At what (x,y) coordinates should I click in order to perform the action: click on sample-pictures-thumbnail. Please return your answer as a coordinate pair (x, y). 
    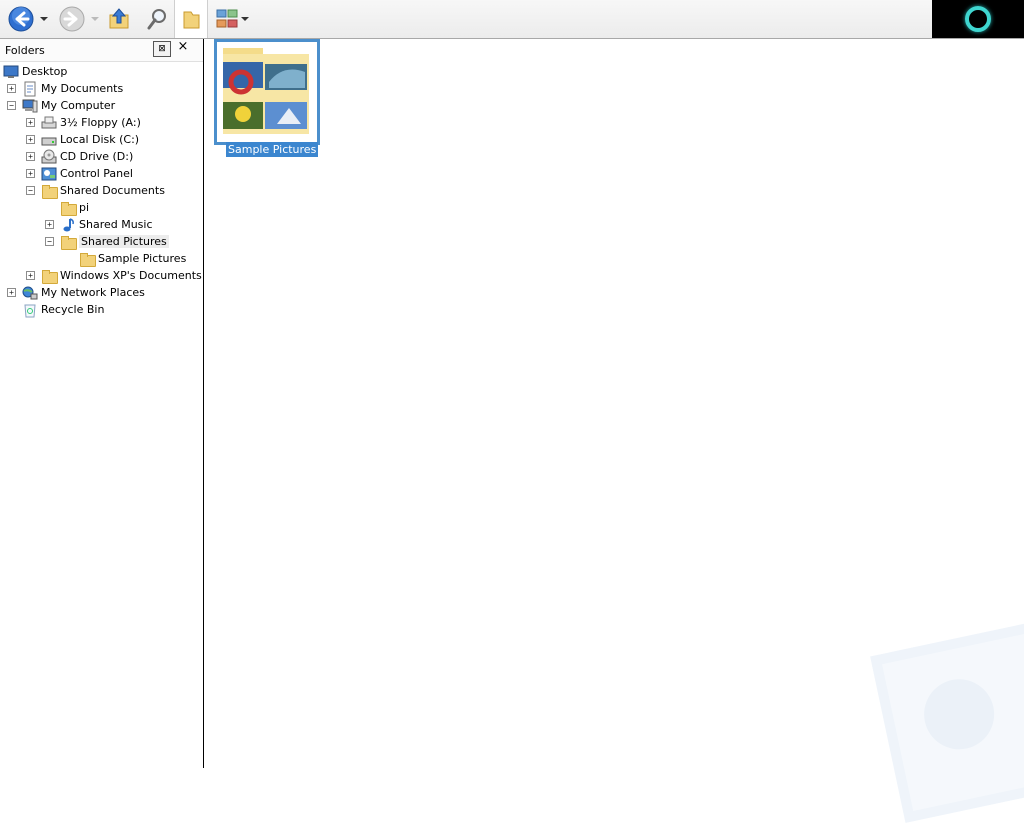
    Looking at the image, I should click on (267, 92).